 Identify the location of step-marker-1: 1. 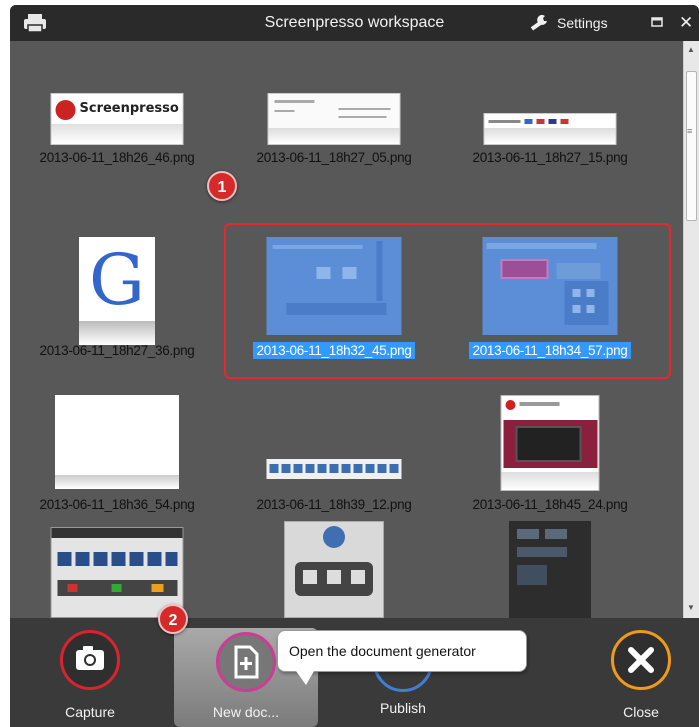
(222, 186).